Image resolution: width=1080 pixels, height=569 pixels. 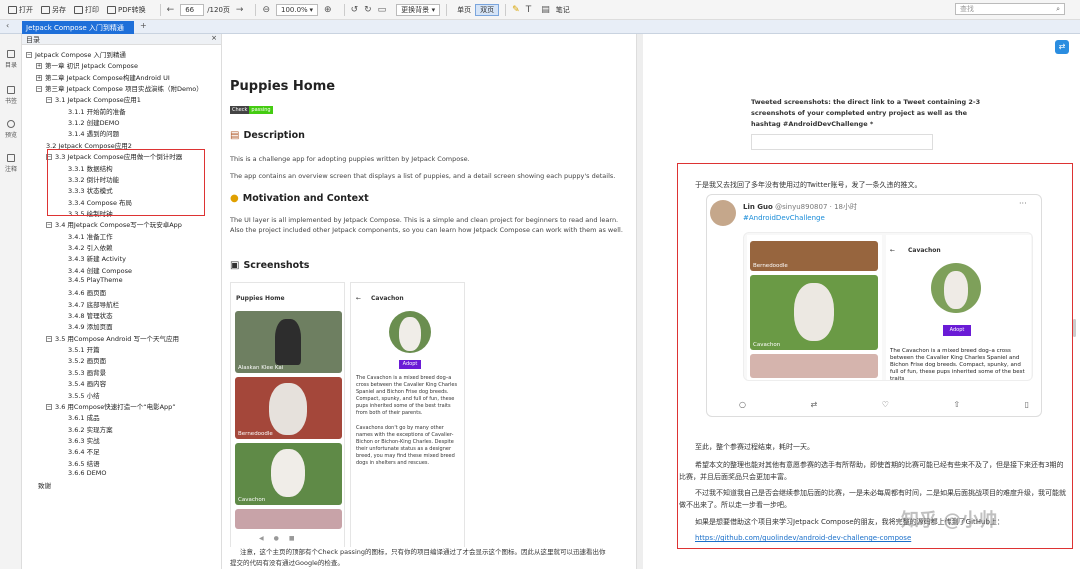 What do you see at coordinates (90, 247) in the screenshot?
I see `toc-item: 3.4.2 引入依赖` at bounding box center [90, 247].